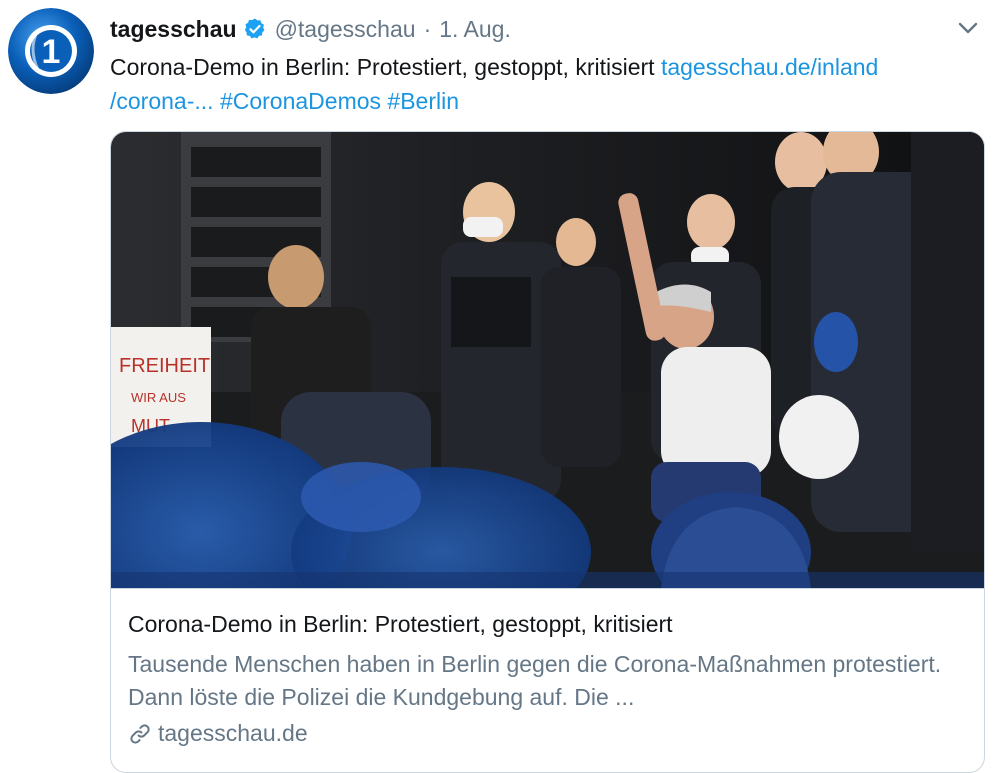  I want to click on tweet-header: tagesschau @tagesschau · 1. Aug., so click(544, 29).